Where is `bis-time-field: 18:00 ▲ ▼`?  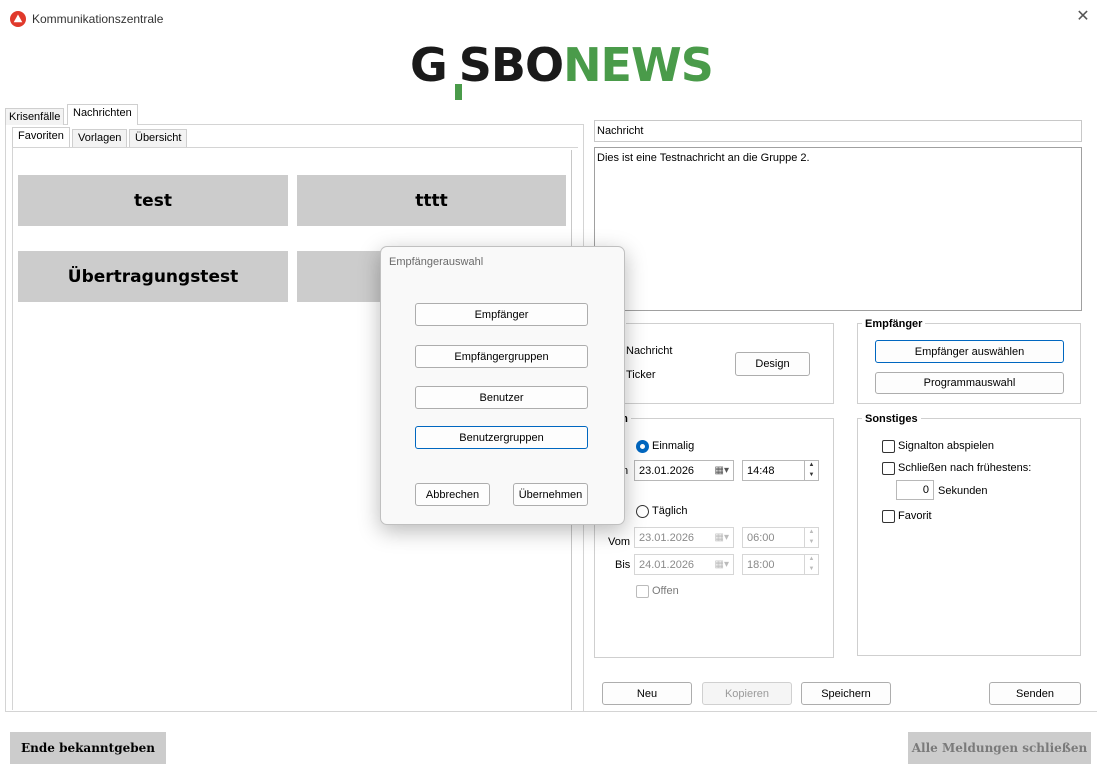 bis-time-field: 18:00 ▲ ▼ is located at coordinates (780, 564).